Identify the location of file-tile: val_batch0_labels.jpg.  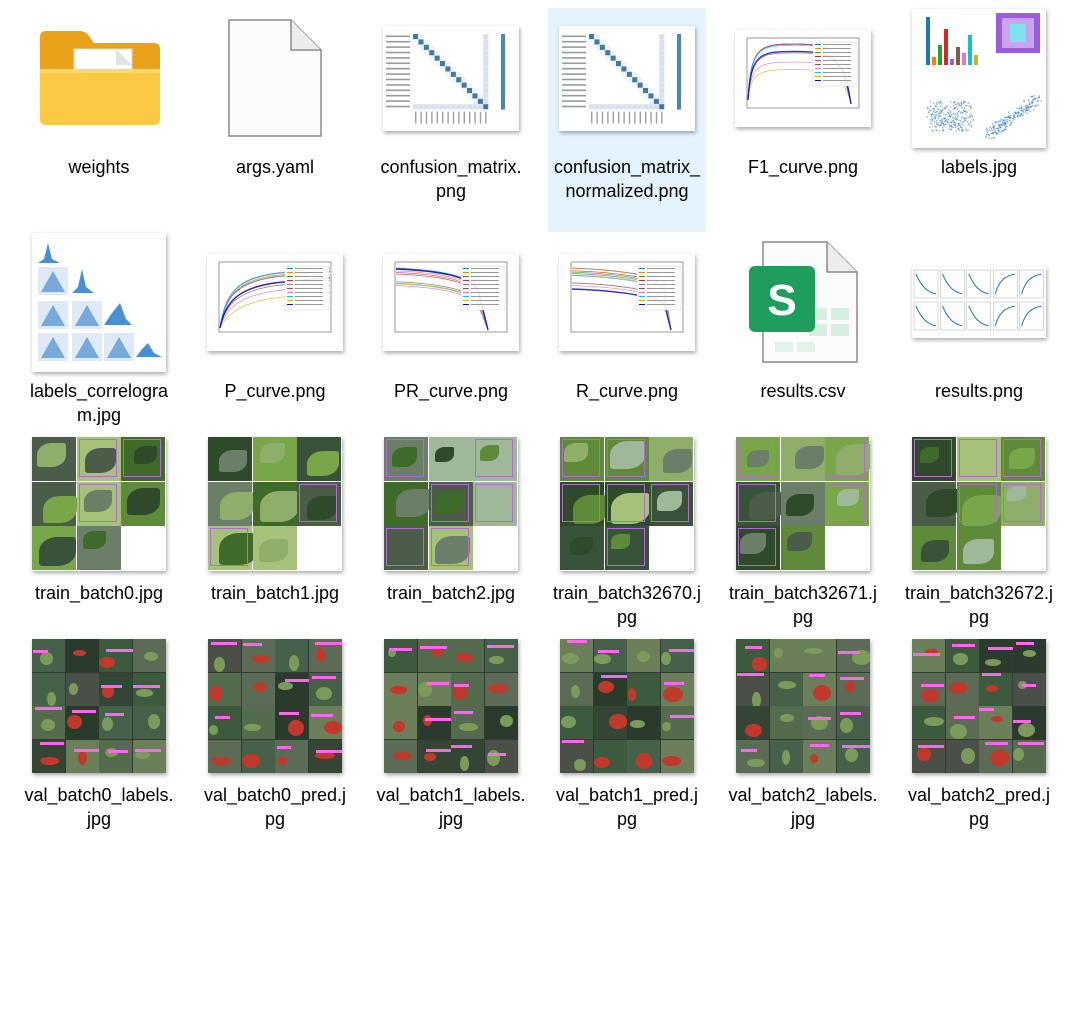
(99, 734).